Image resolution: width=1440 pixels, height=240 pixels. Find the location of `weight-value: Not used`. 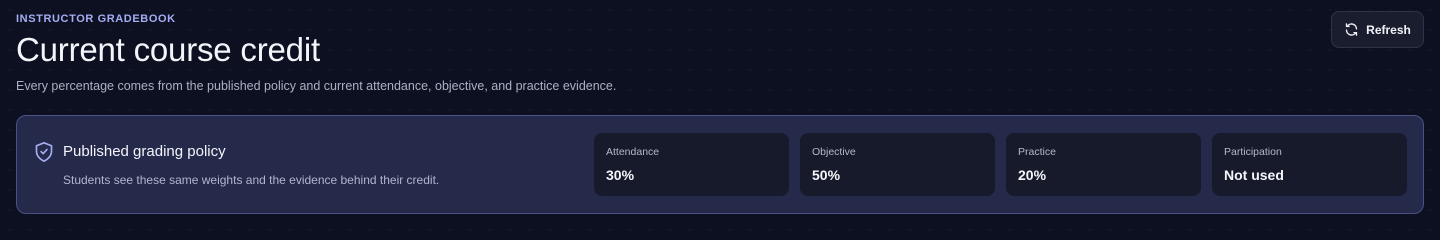

weight-value: Not used is located at coordinates (1254, 175).